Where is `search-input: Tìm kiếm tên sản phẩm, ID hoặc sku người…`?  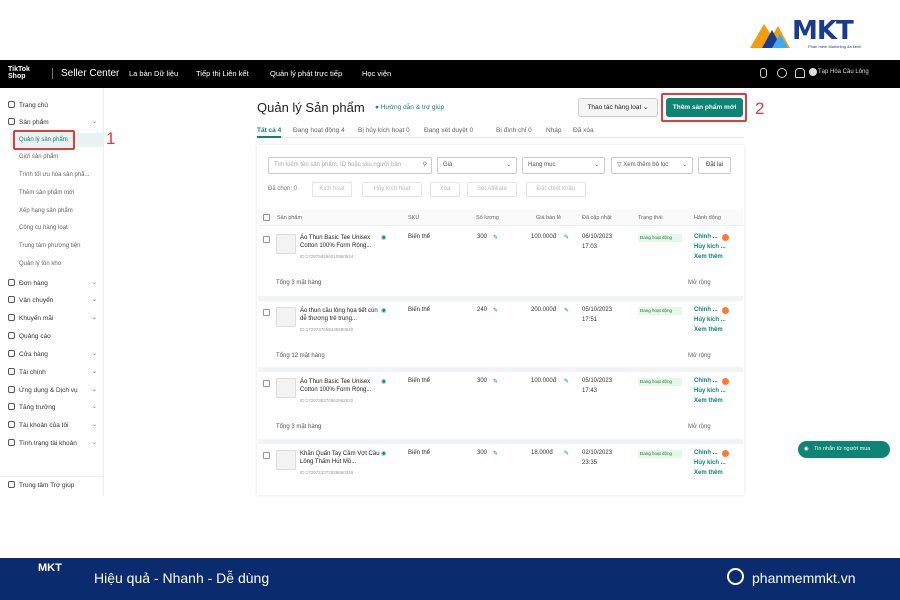 search-input: Tìm kiếm tên sản phẩm, ID hoặc sku người… is located at coordinates (350, 165).